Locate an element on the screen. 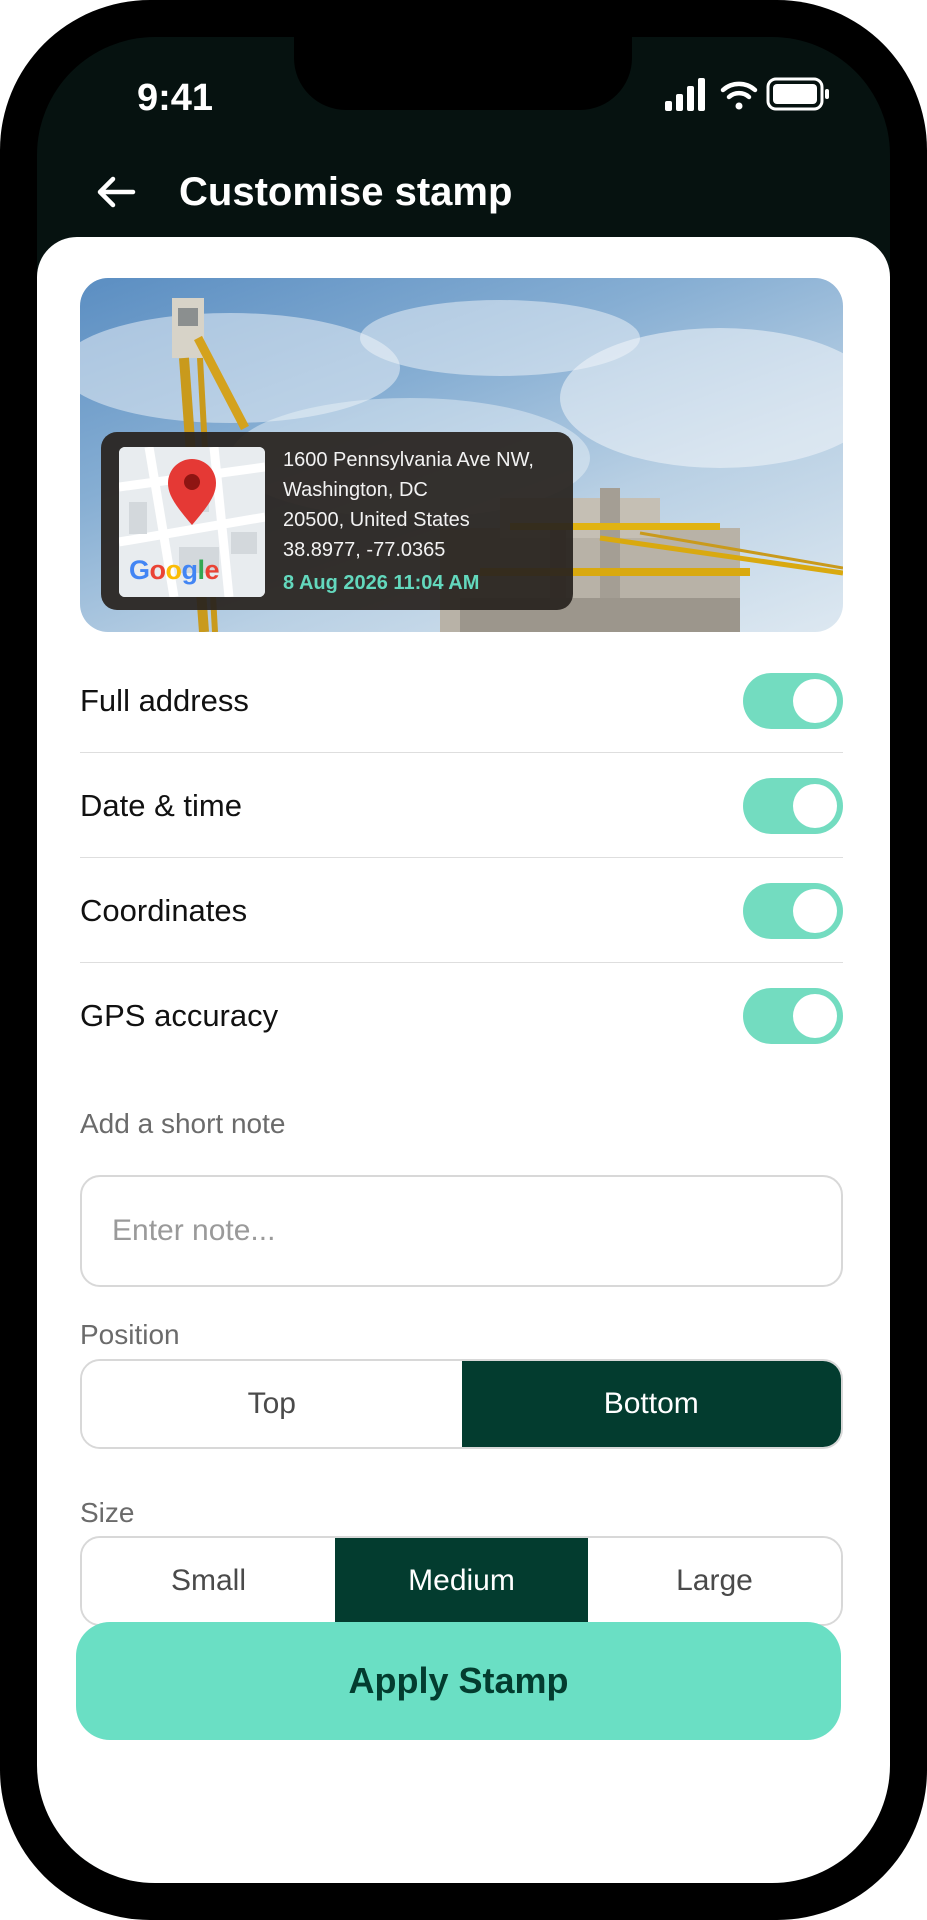 The width and height of the screenshot is (927, 1920). toggle-row-gps-accuracy: GPS accuracy is located at coordinates (461, 1015).